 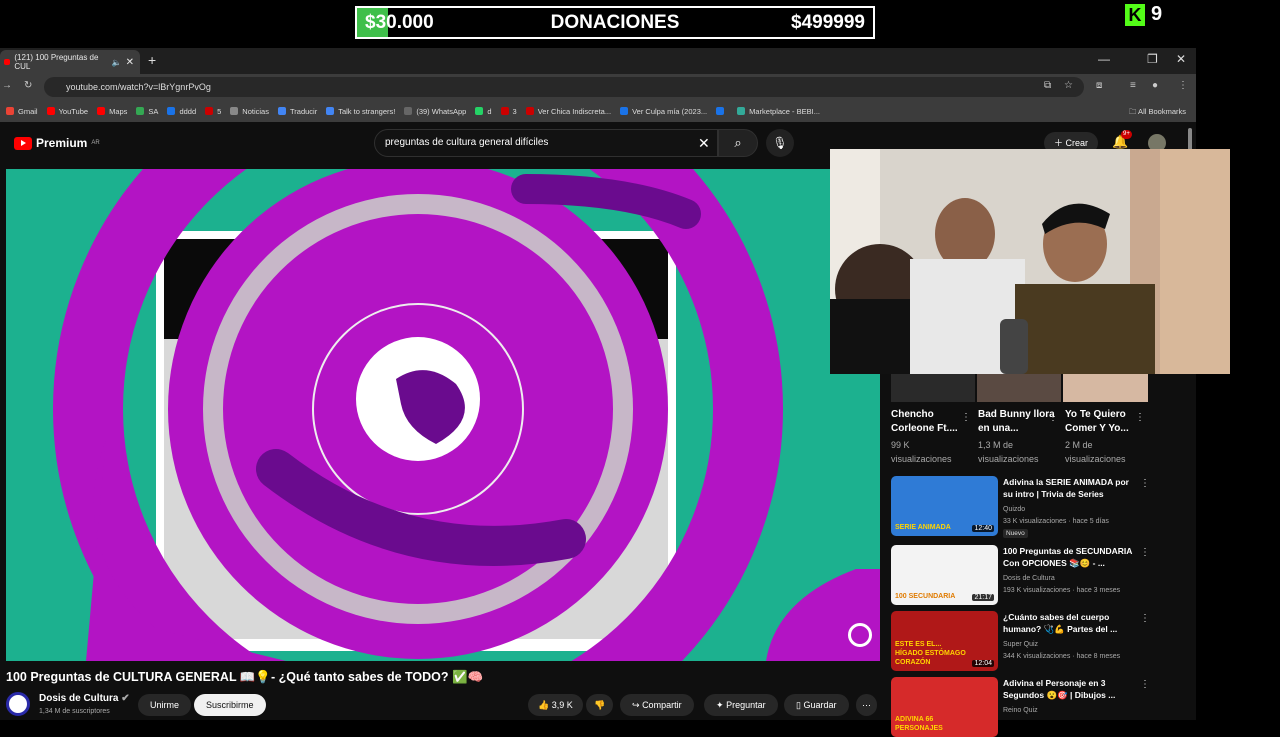 I want to click on youtube-premium-logo: Premium AR, so click(x=57, y=143).